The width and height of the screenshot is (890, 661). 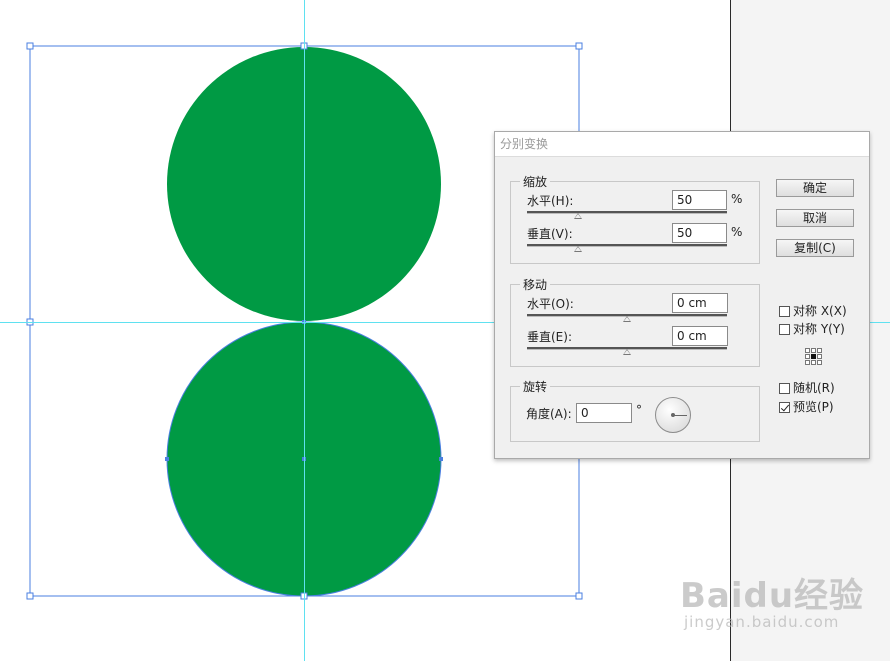 I want to click on handle-bottom-right, so click(x=579, y=596).